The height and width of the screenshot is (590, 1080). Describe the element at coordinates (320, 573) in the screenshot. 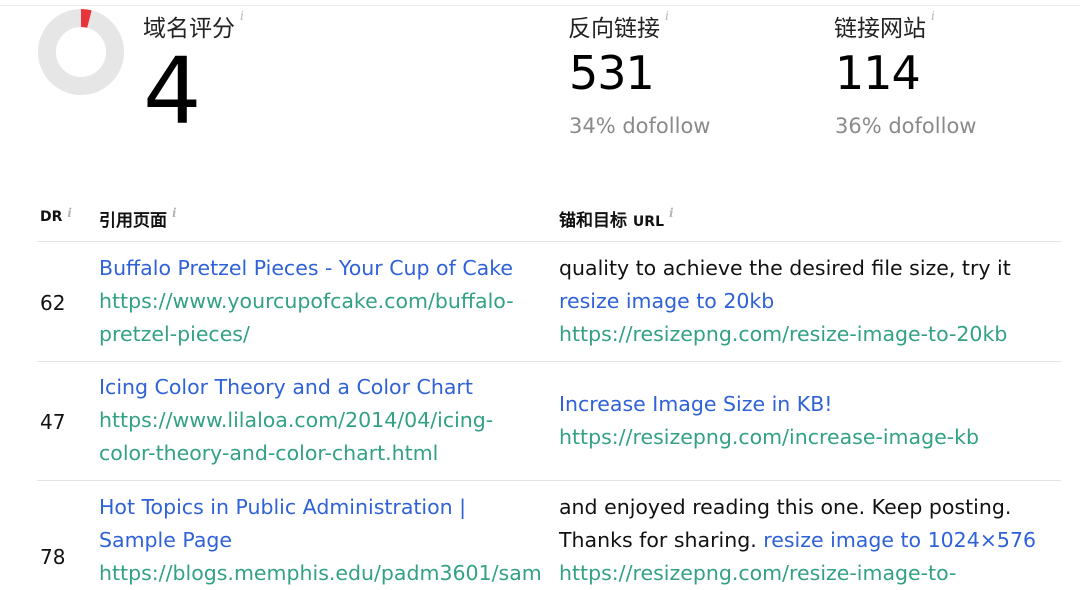

I see `referring-page-url: https://blogs.memphis.edu/padm3601/sam` at that location.